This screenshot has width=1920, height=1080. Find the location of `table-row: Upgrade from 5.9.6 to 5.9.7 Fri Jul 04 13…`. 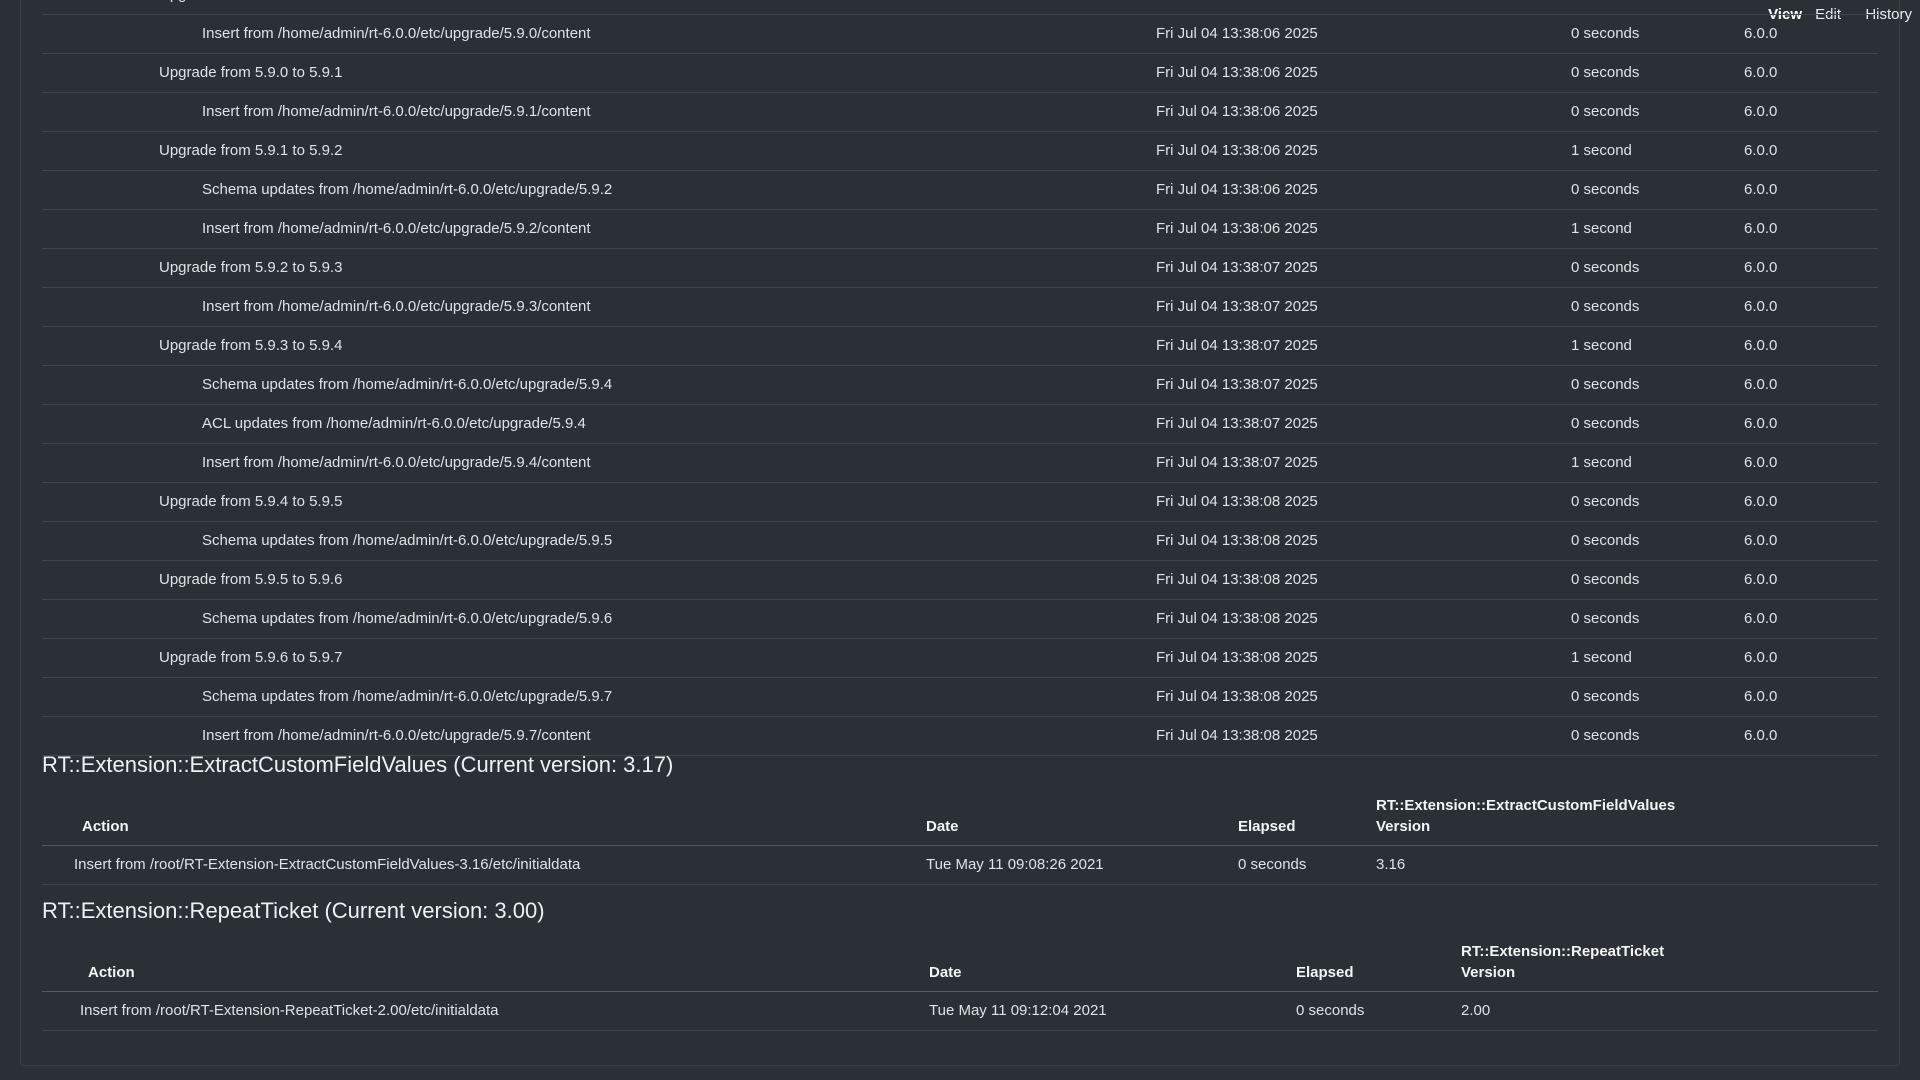

table-row: Upgrade from 5.9.6 to 5.9.7 Fri Jul 04 13… is located at coordinates (960, 658).